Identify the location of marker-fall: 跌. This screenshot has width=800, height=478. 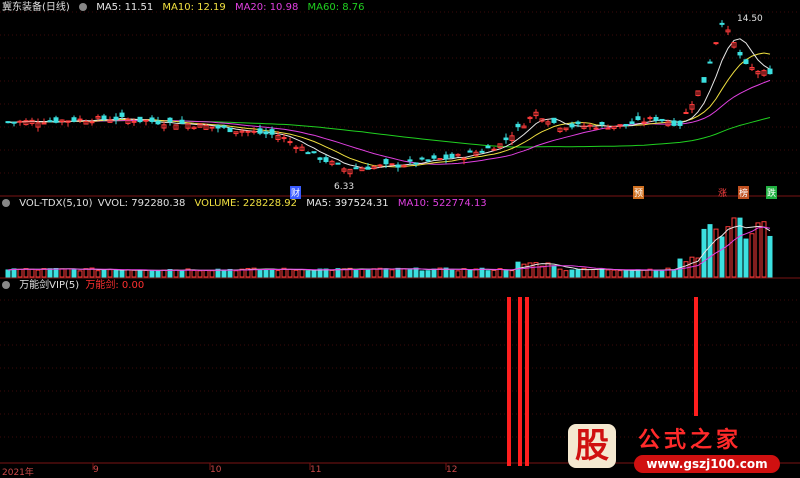
(772, 192).